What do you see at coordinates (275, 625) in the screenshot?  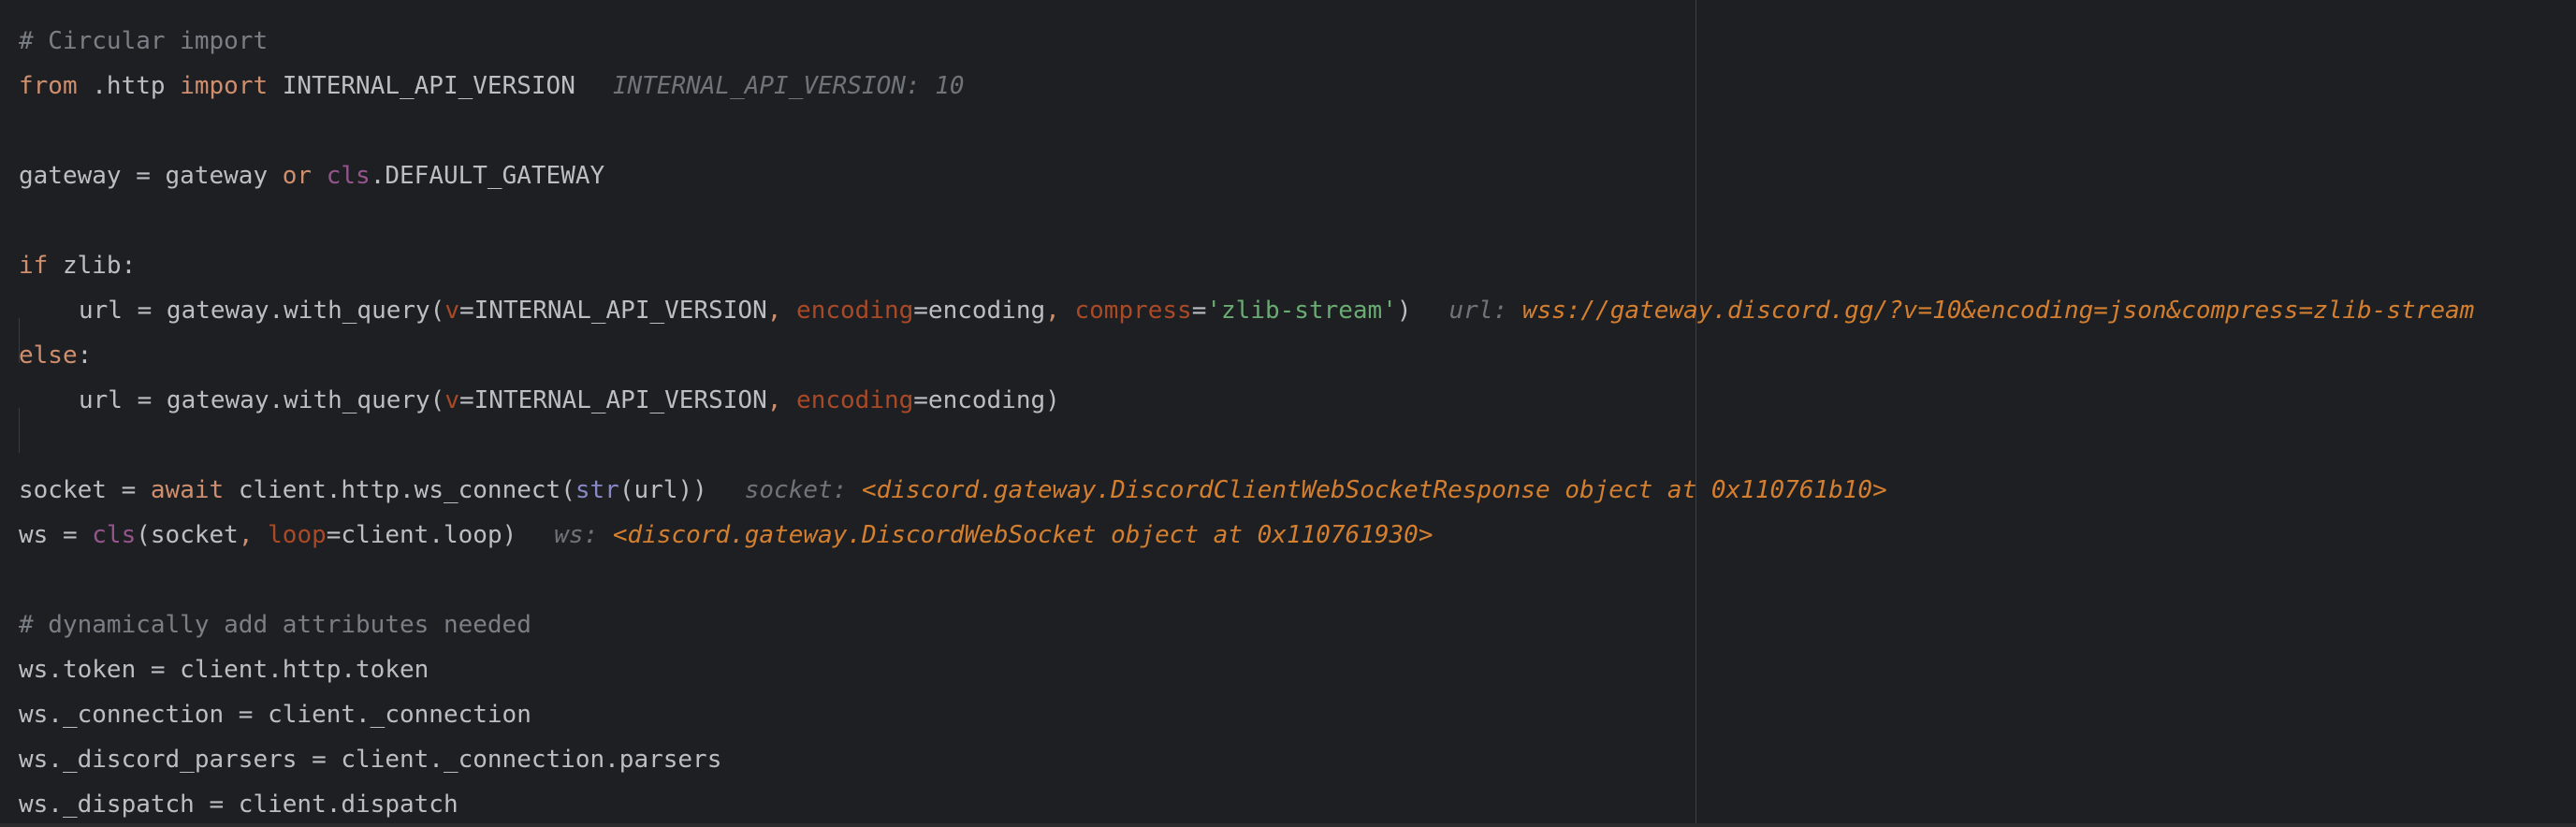 I see `comment: # dynamically add attributes needed` at bounding box center [275, 625].